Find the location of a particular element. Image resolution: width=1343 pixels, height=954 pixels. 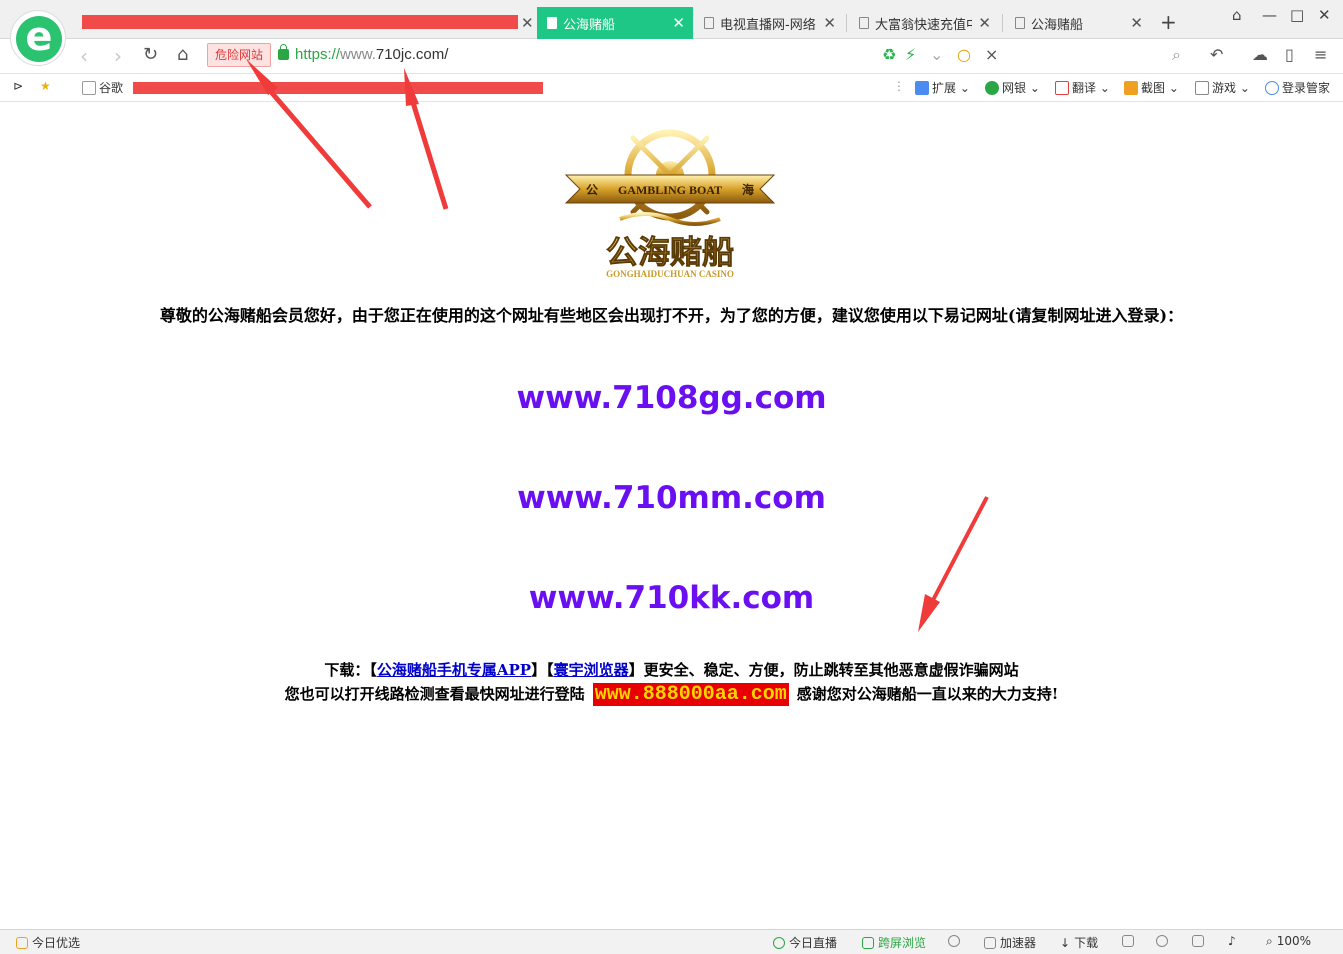

status-flag-icon is located at coordinates (1130, 941).